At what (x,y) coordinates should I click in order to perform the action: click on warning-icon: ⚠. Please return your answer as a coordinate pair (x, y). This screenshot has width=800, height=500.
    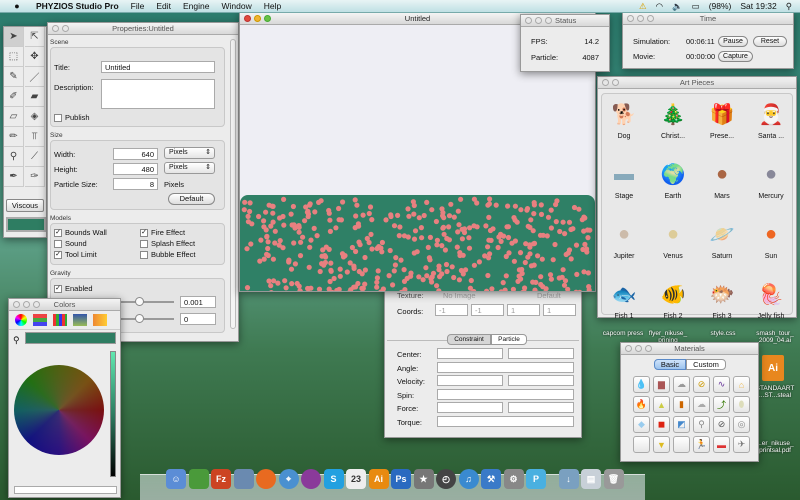
    Looking at the image, I should click on (643, 6).